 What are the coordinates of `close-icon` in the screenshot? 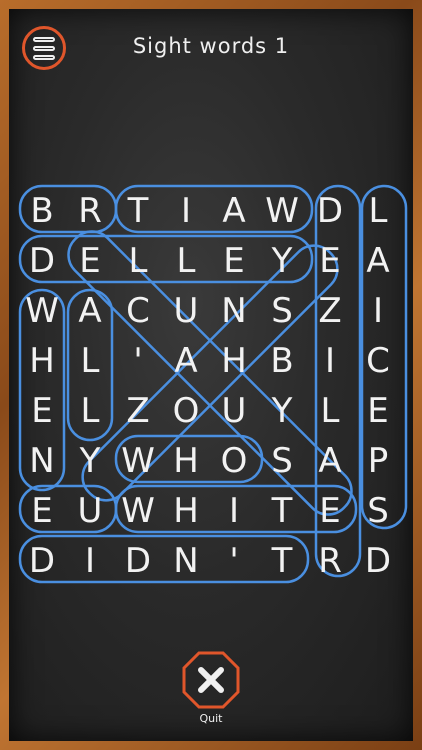 It's located at (211, 680).